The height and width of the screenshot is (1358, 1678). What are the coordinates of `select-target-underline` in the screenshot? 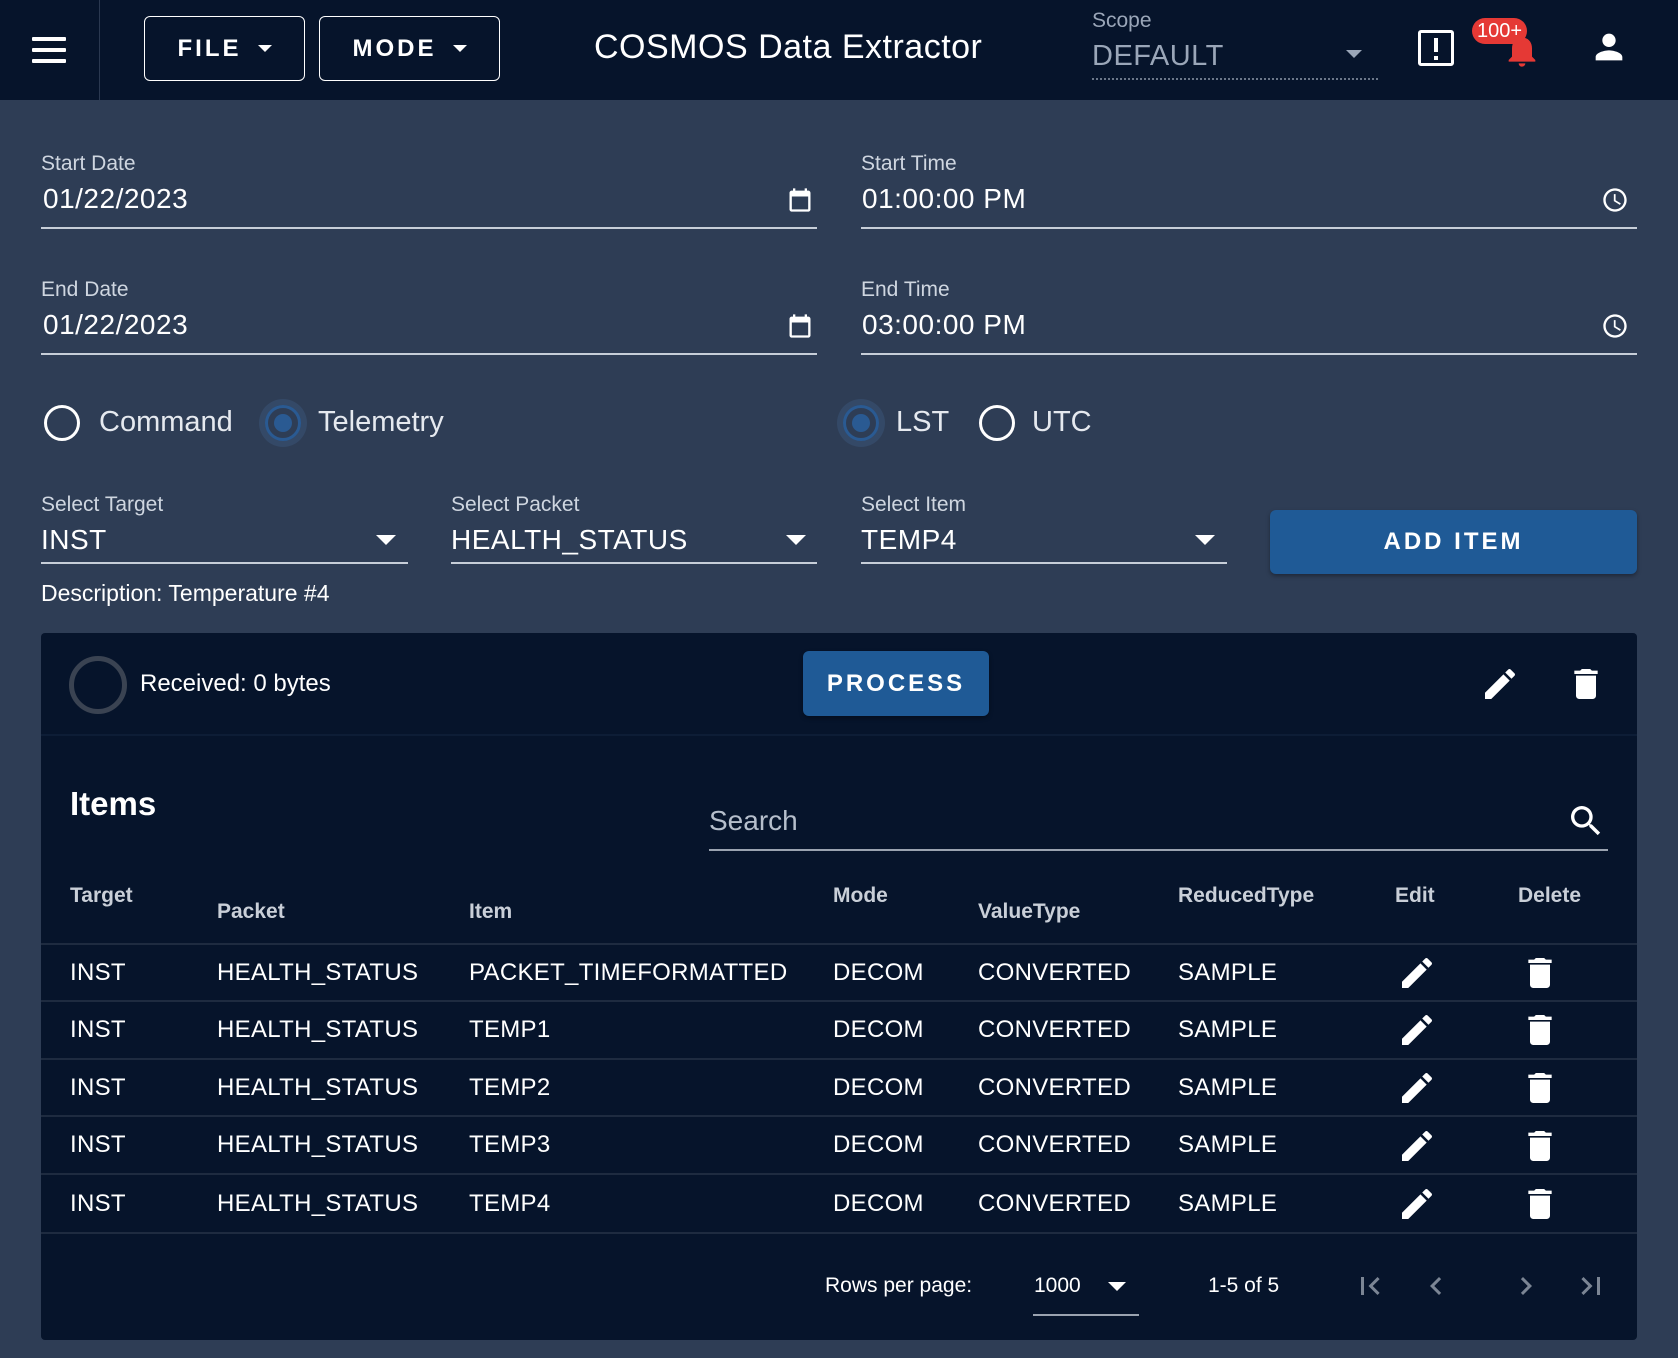 It's located at (224, 563).